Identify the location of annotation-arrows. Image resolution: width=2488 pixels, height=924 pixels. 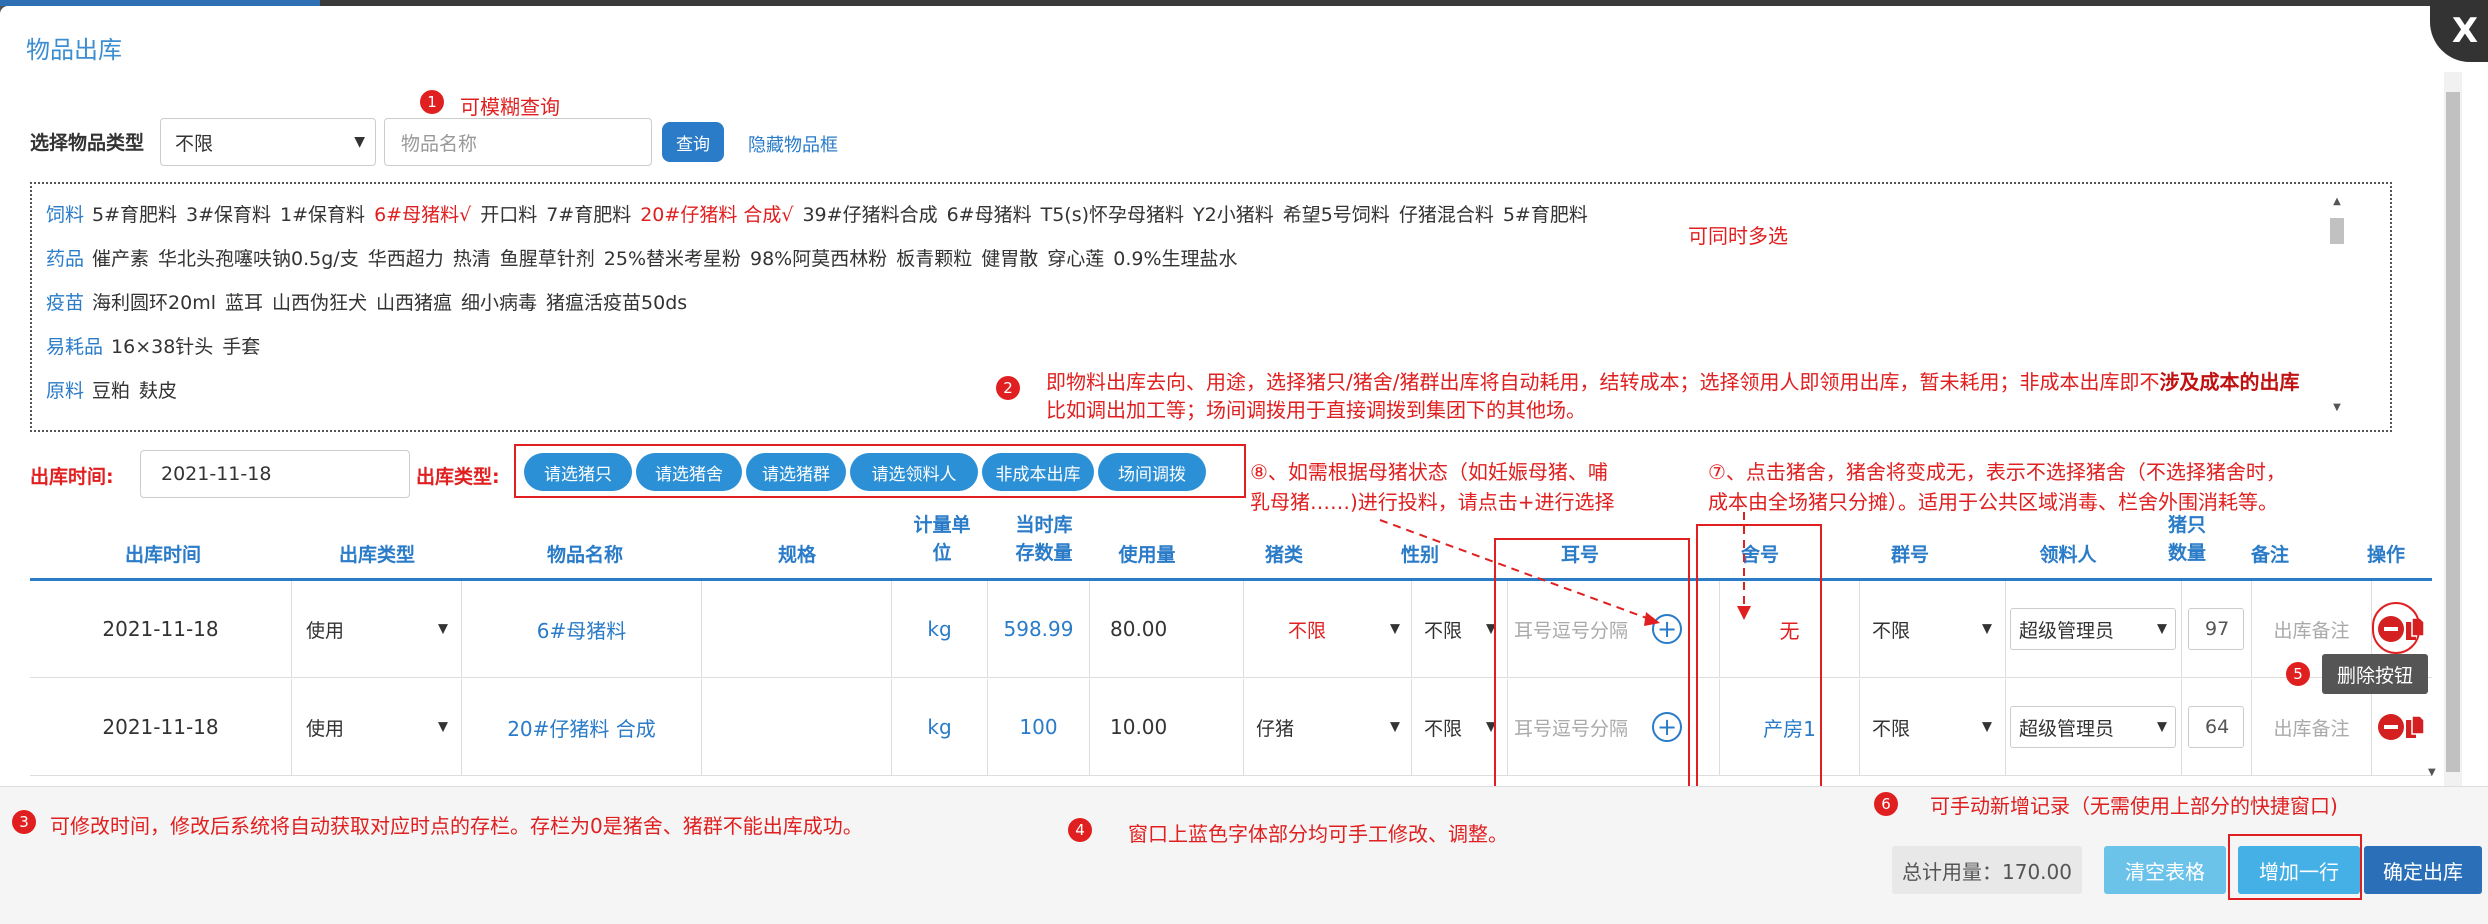
(1820, 675).